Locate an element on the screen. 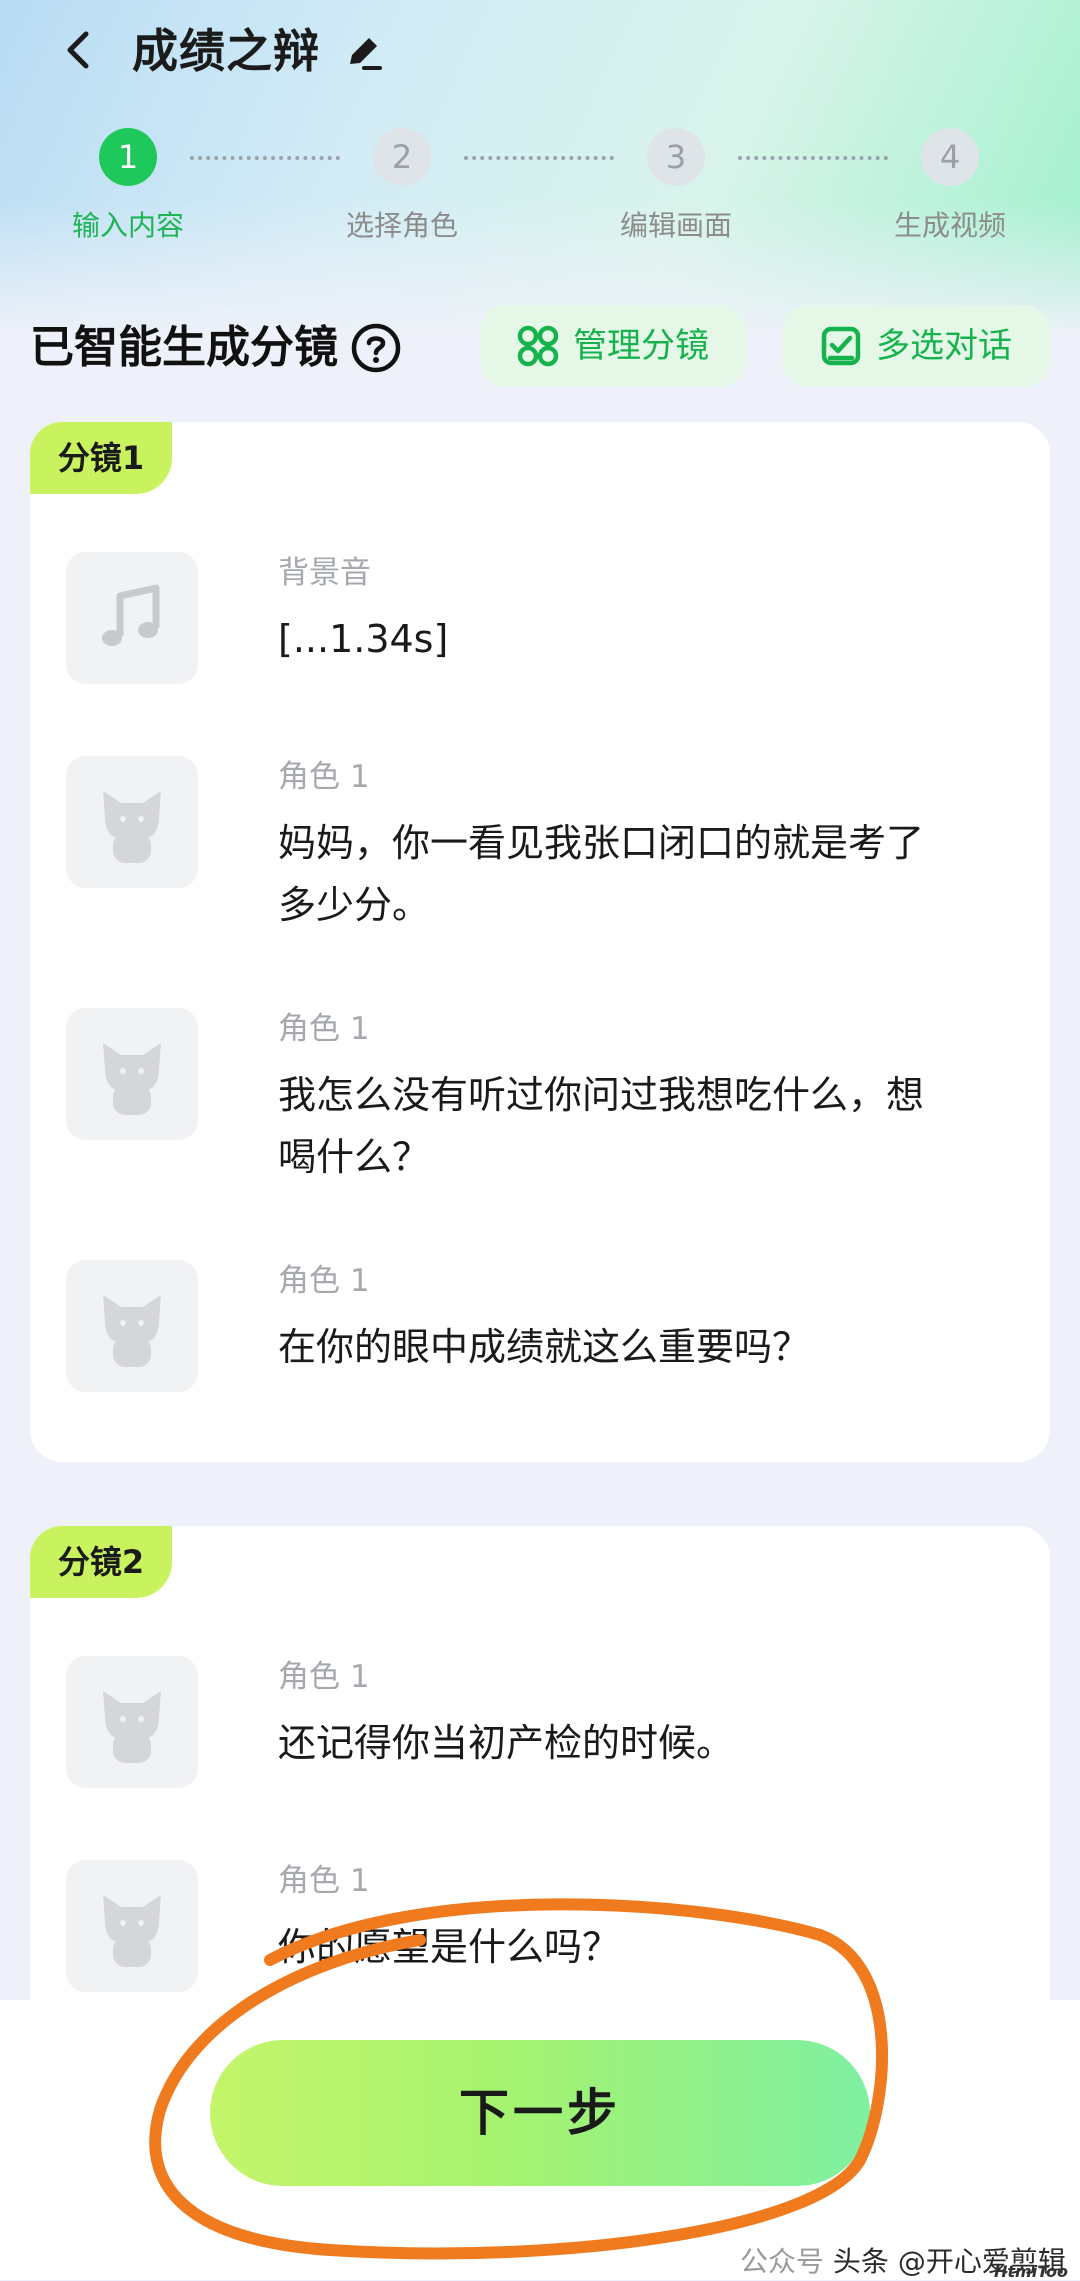  scene-tag: 分镜2 is located at coordinates (101, 1562).